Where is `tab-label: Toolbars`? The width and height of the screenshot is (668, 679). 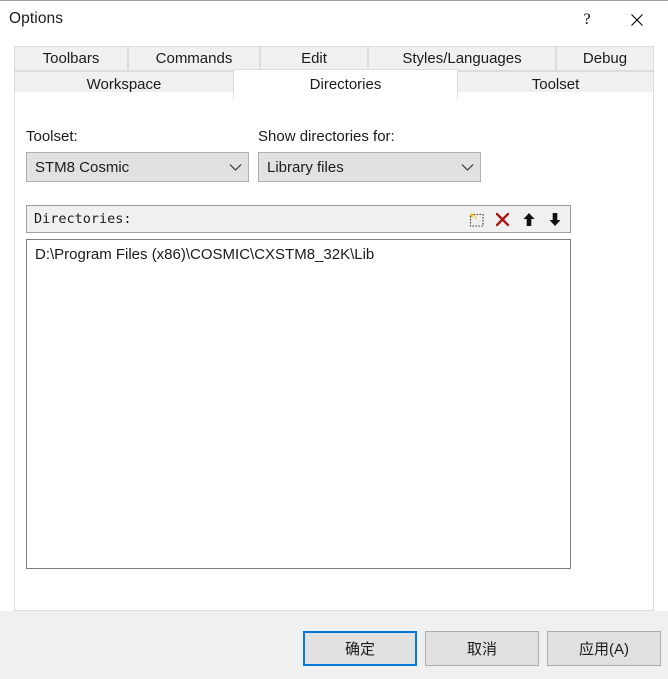
tab-label: Toolbars is located at coordinates (71, 58).